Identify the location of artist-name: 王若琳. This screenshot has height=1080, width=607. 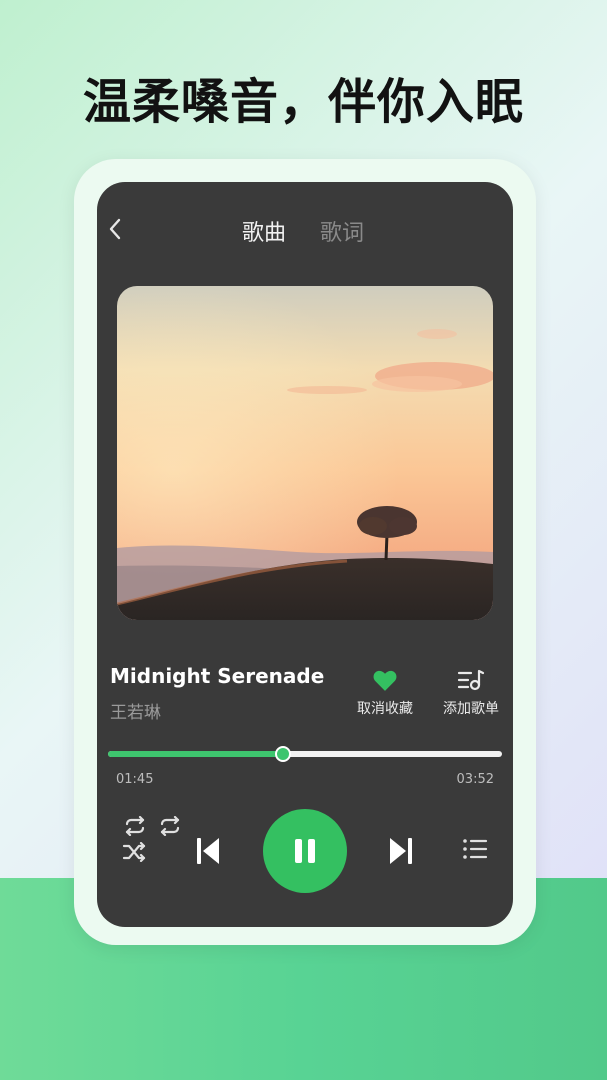
(135, 710).